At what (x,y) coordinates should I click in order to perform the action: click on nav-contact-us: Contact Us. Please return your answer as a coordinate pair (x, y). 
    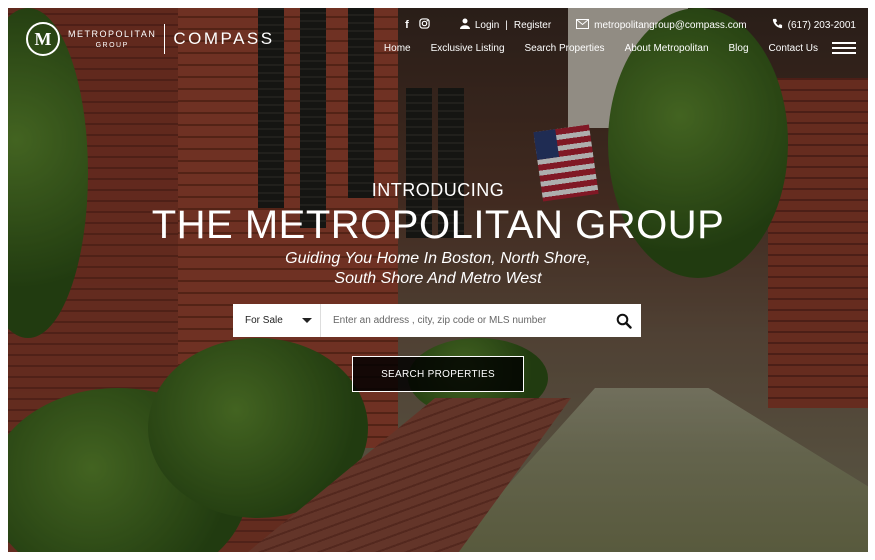
    Looking at the image, I should click on (793, 48).